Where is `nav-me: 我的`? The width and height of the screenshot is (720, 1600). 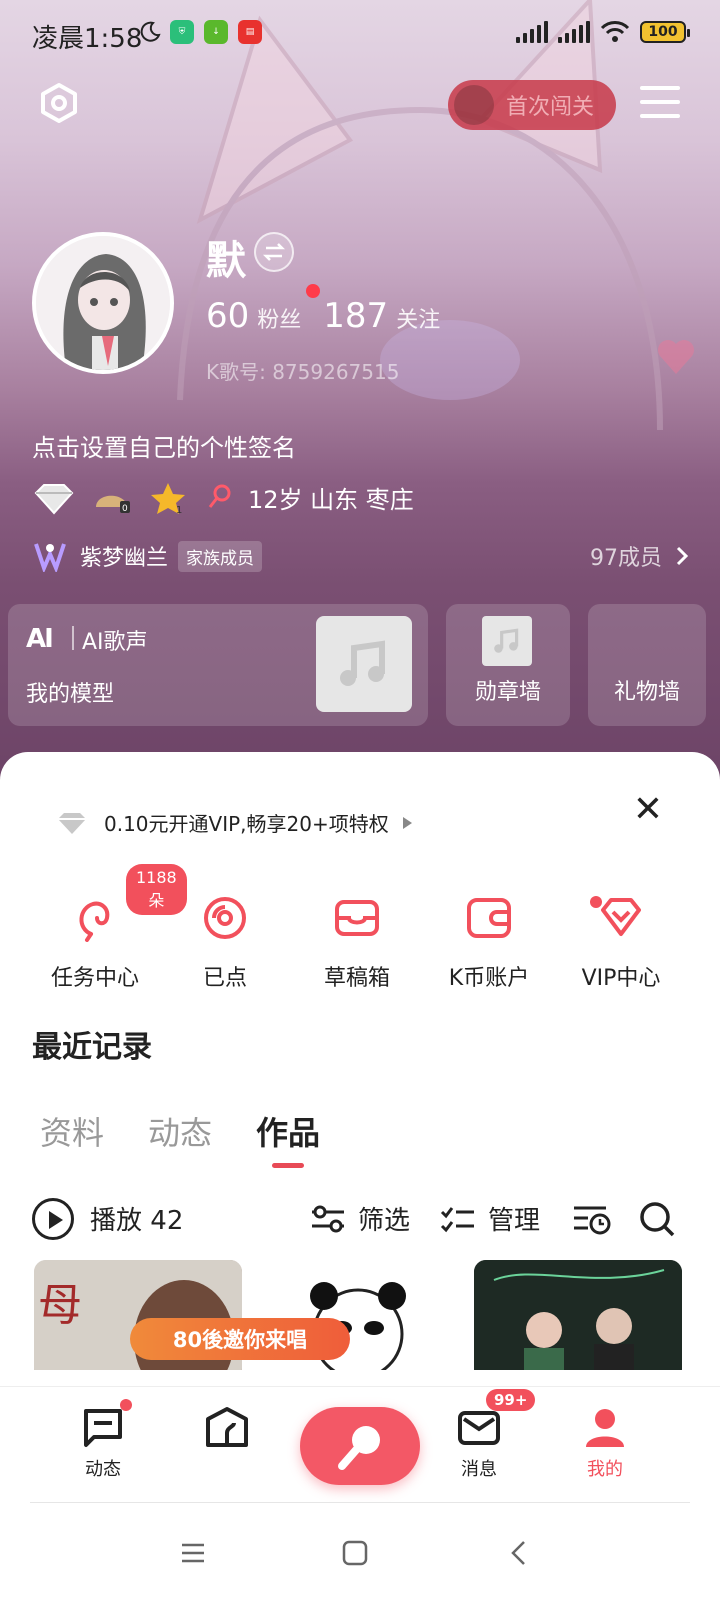 nav-me: 我的 is located at coordinates (605, 1443).